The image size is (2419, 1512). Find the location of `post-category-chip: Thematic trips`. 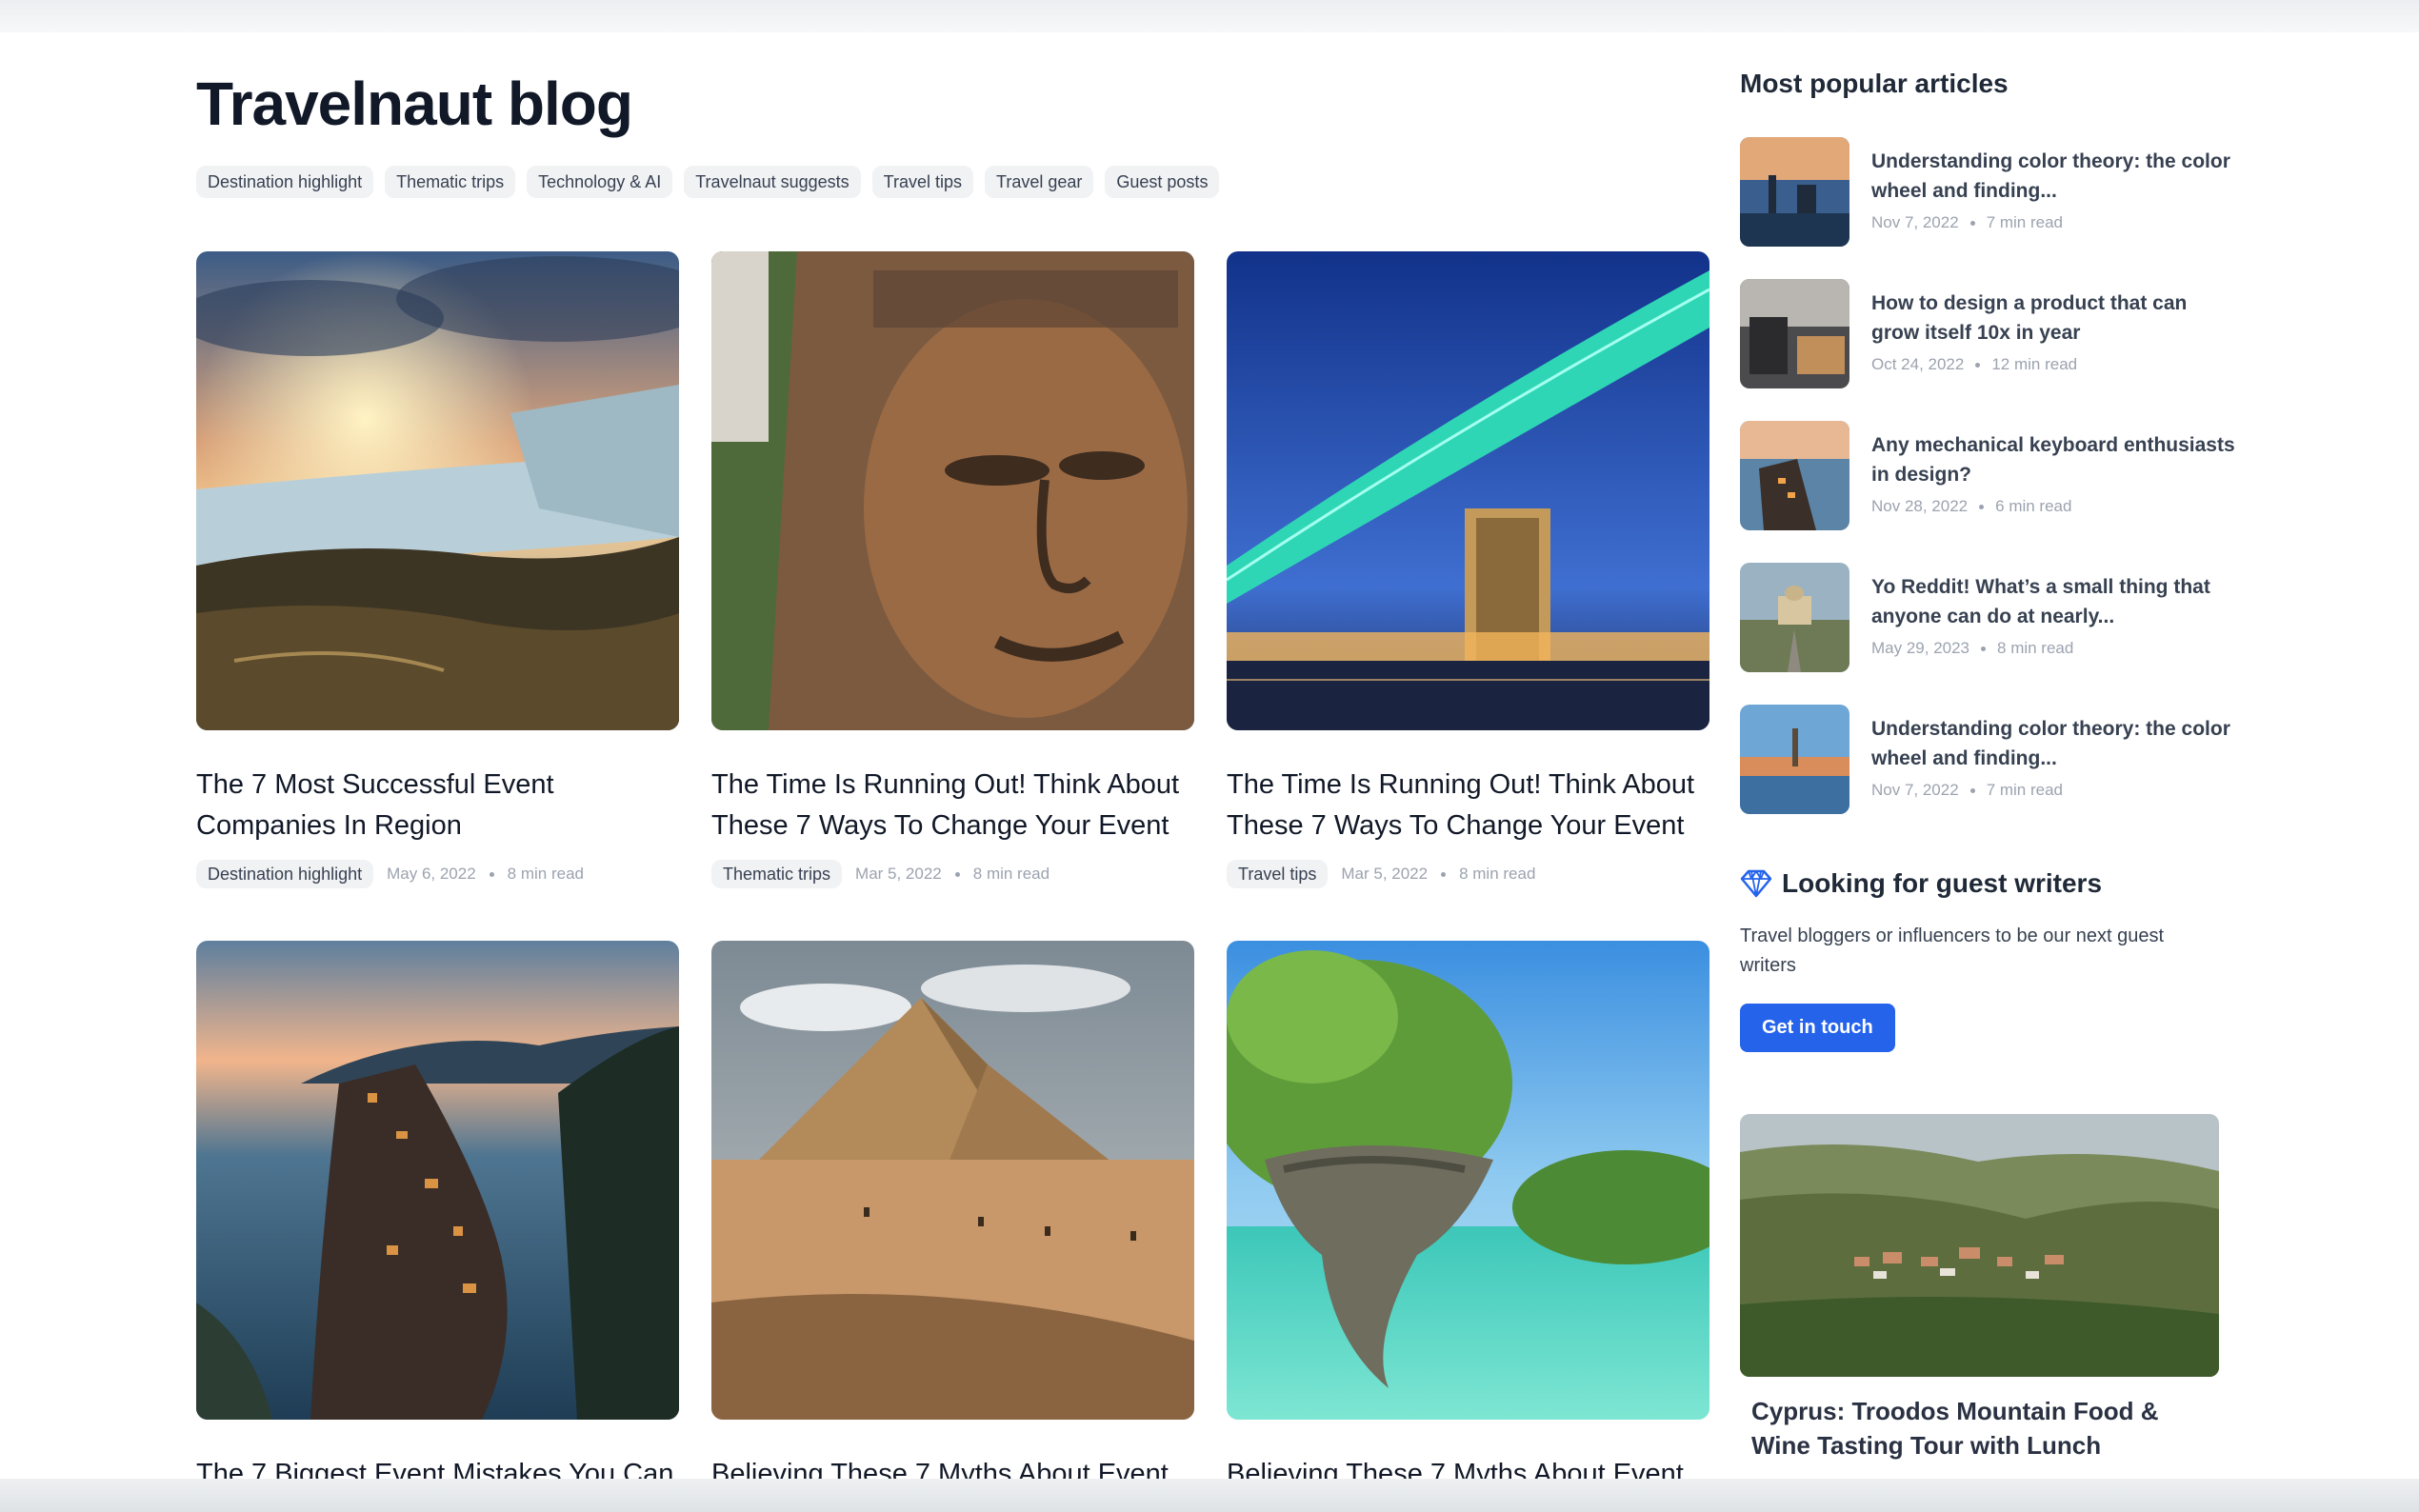

post-category-chip: Thematic trips is located at coordinates (777, 874).